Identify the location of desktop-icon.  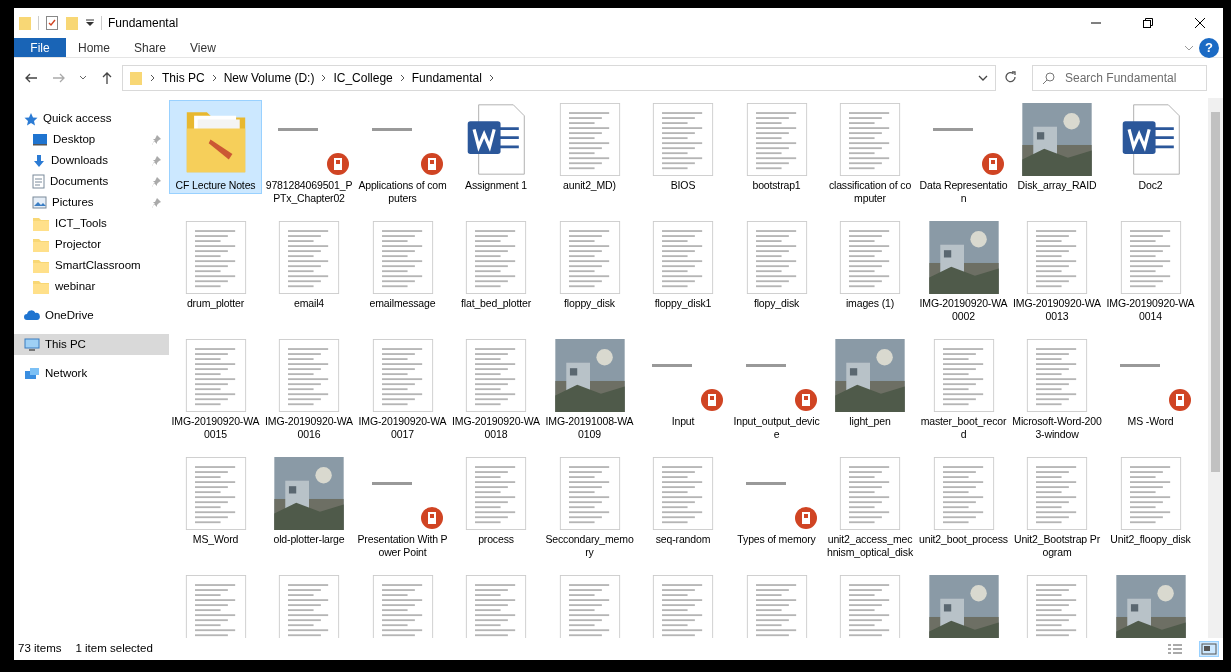
(40, 139).